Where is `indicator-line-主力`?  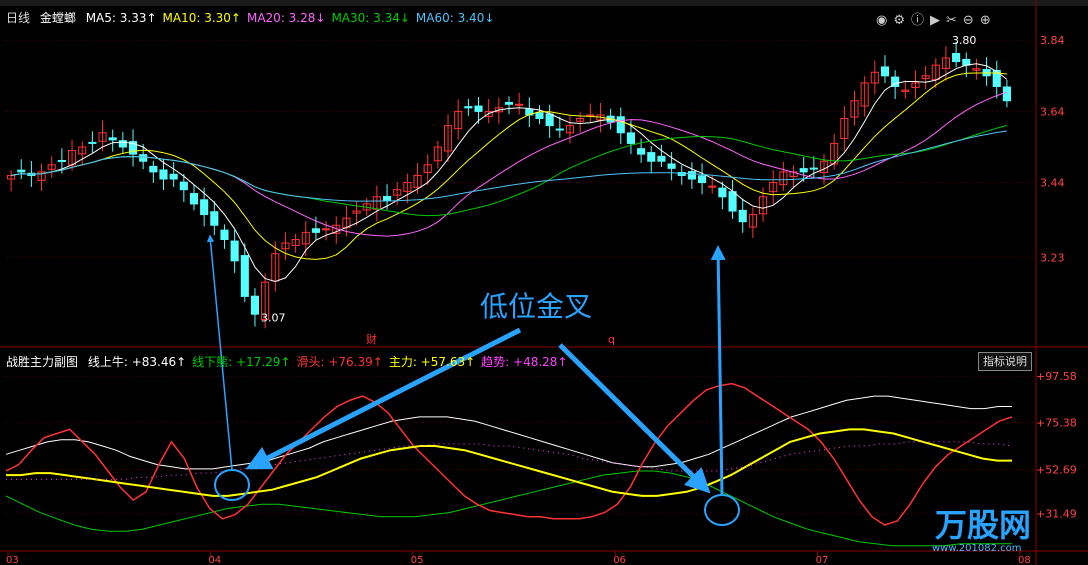 indicator-line-主力 is located at coordinates (509, 462).